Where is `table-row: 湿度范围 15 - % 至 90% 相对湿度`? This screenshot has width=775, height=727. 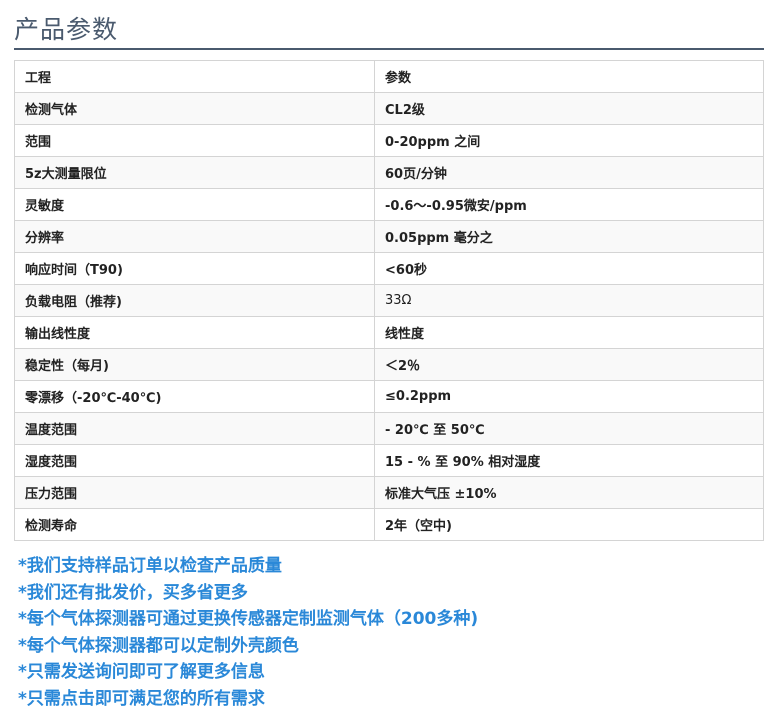
table-row: 湿度范围 15 - % 至 90% 相对湿度 is located at coordinates (389, 460).